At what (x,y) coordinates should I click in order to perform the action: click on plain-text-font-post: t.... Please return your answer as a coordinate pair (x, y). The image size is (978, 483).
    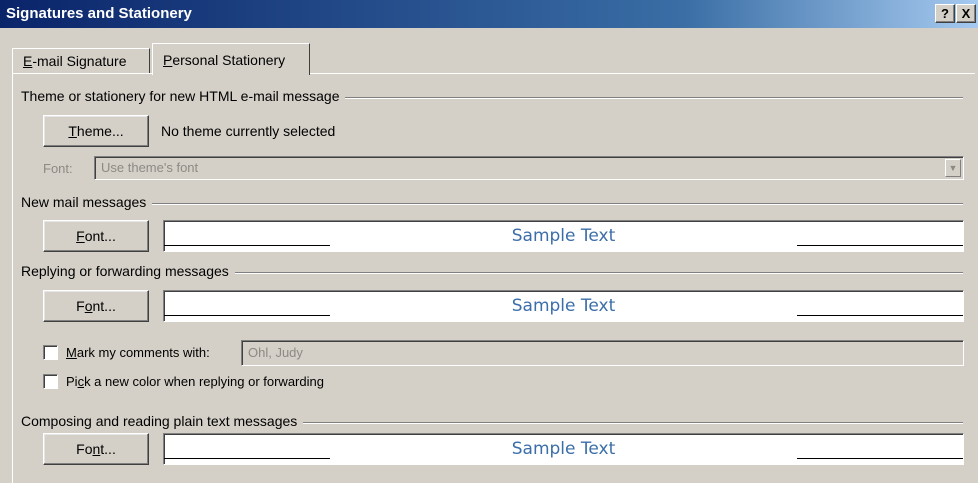
    Looking at the image, I should click on (108, 449).